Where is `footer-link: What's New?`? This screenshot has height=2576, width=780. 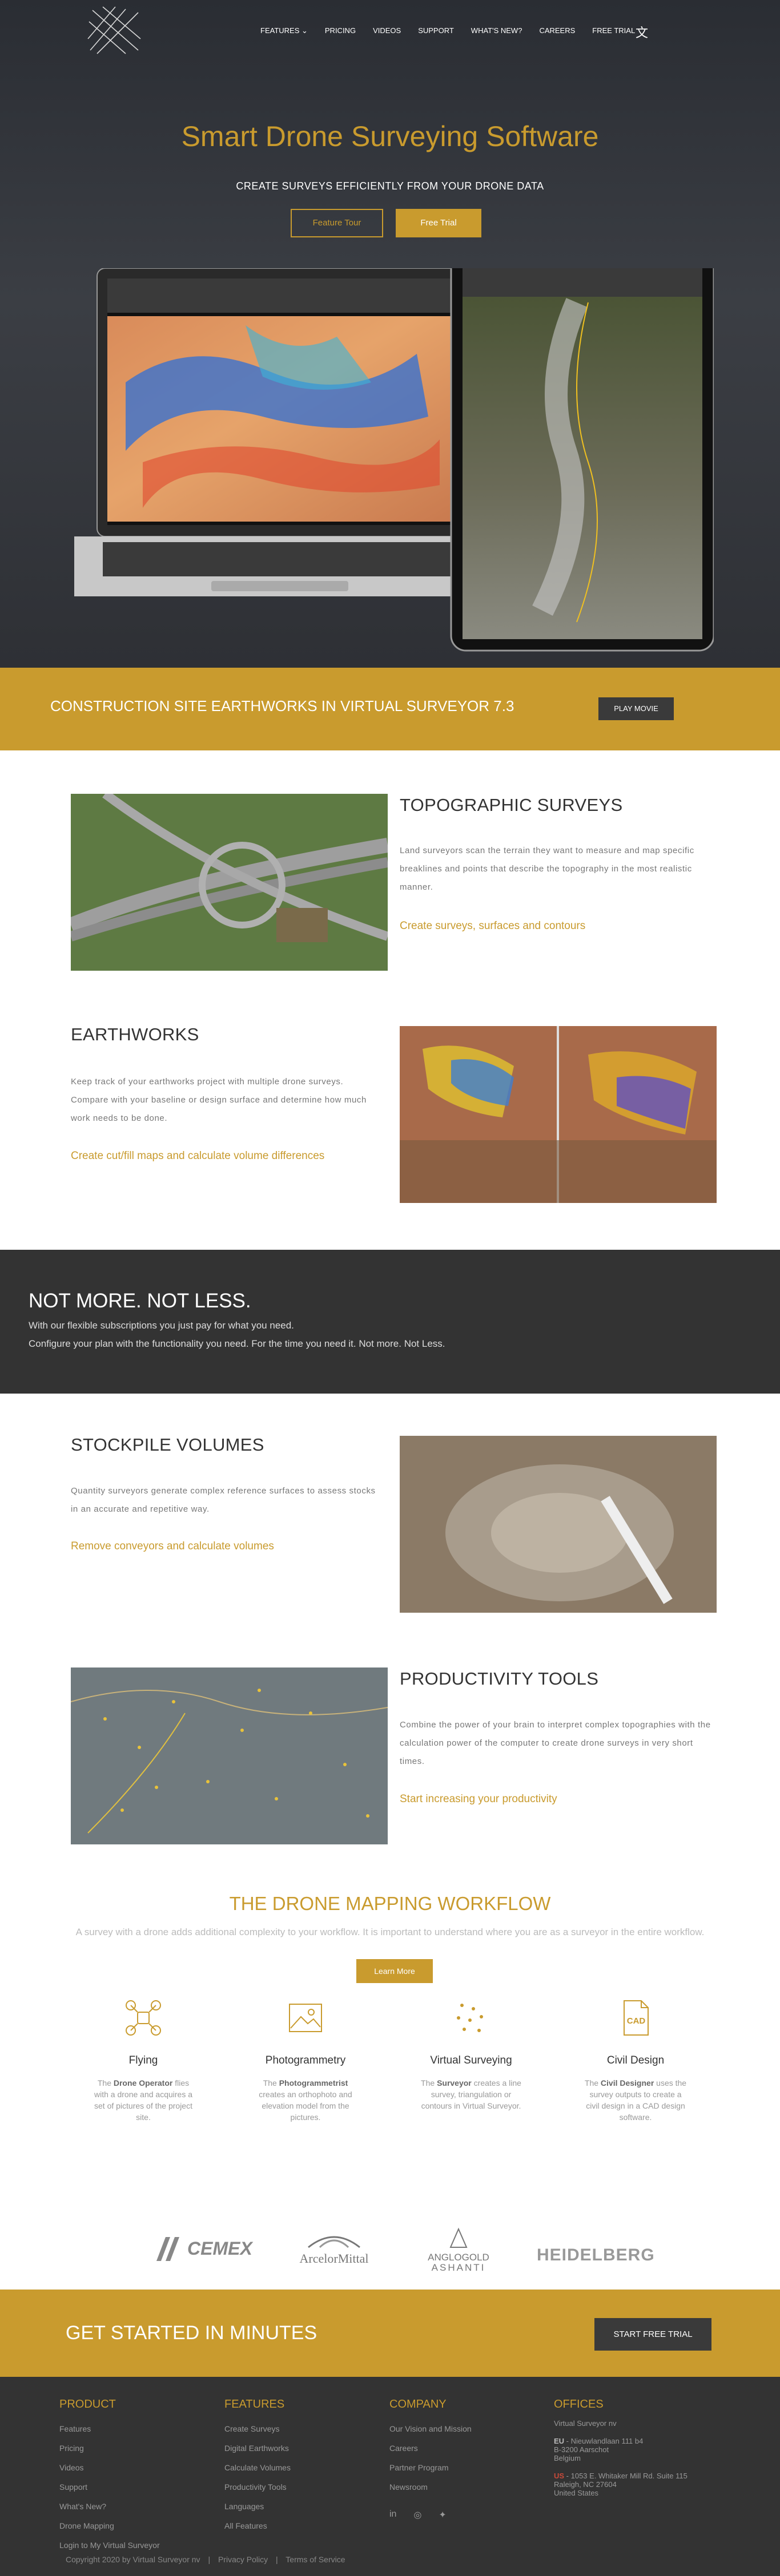
footer-link: What's New? is located at coordinates (109, 2506).